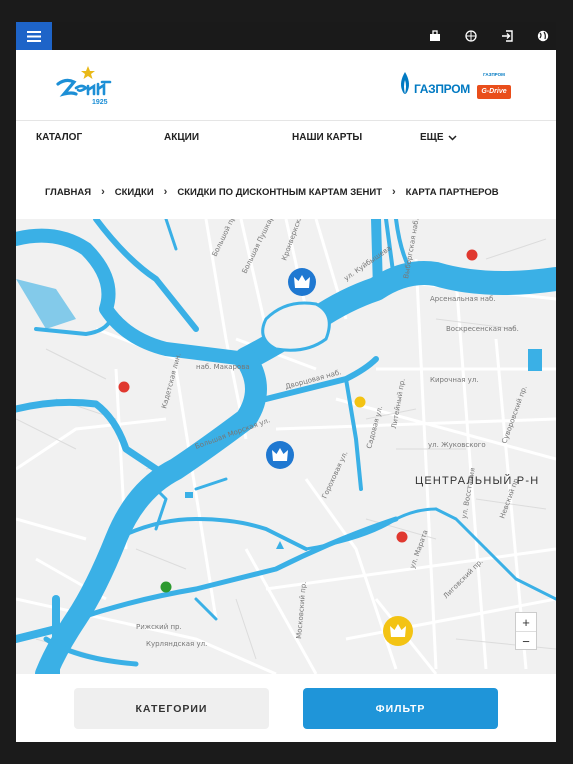  Describe the element at coordinates (68, 192) in the screenshot. I see `breadcrumb-home: ГЛАВНАЯ` at that location.